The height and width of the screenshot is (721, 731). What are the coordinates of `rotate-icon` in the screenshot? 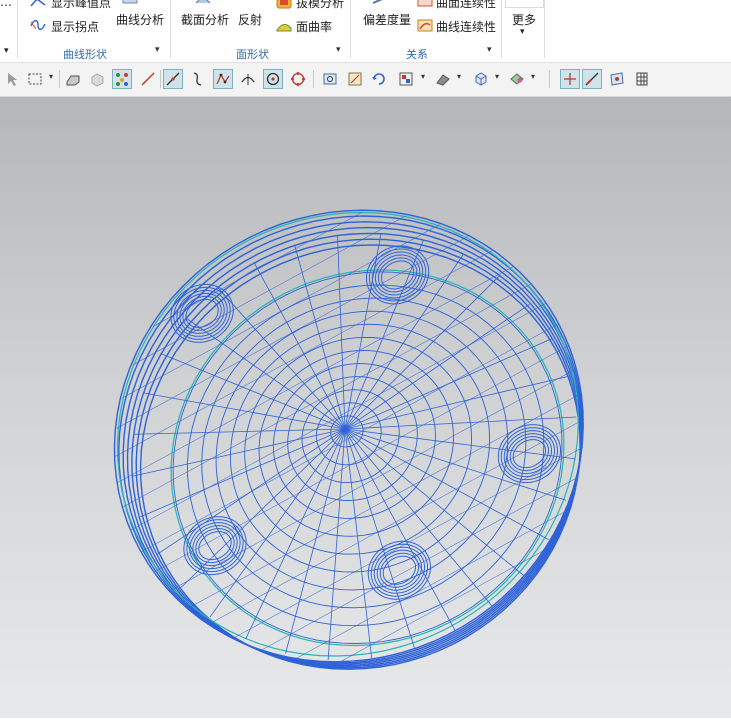 It's located at (379, 79).